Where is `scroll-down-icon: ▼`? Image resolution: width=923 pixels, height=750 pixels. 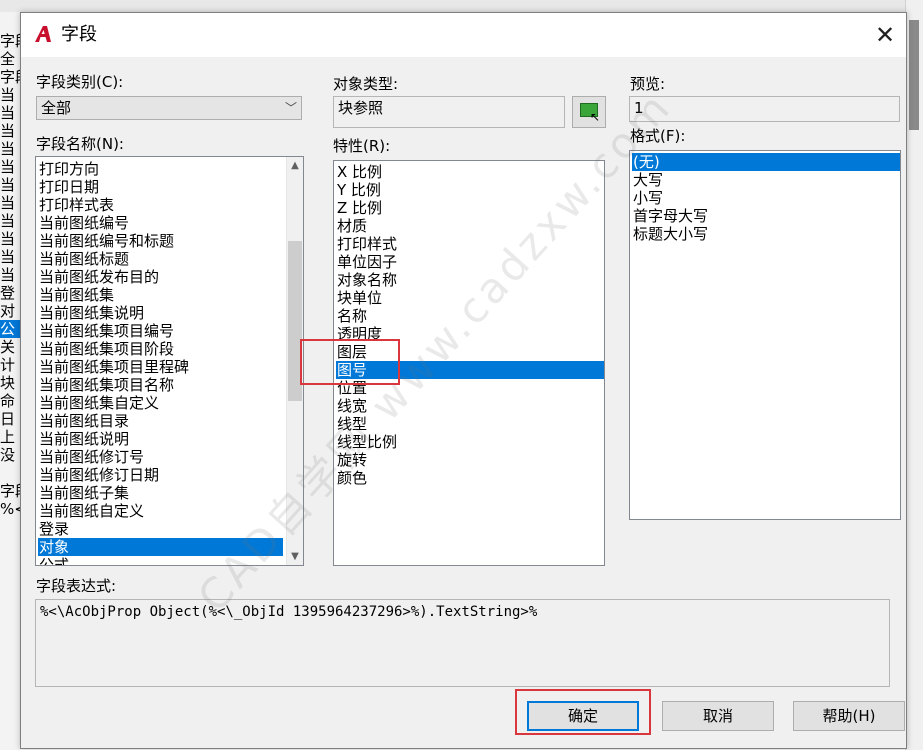 scroll-down-icon: ▼ is located at coordinates (295, 556).